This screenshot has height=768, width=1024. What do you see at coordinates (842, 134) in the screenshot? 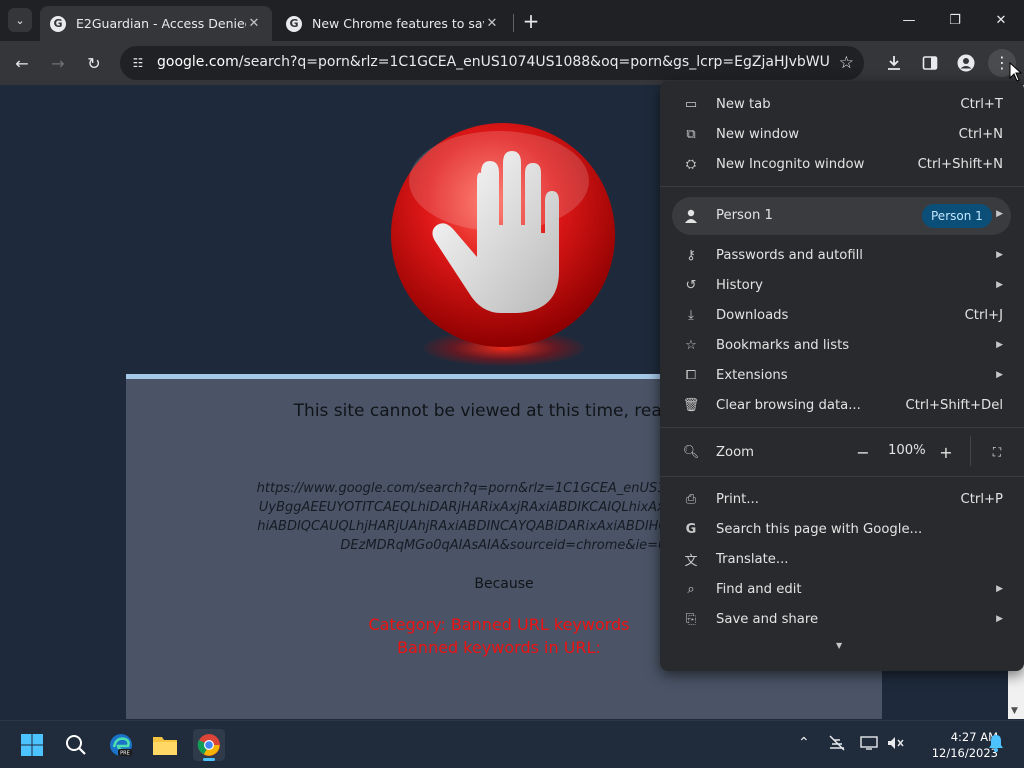
I see `menu-new-window: ⧉ New window Ctrl+N` at bounding box center [842, 134].